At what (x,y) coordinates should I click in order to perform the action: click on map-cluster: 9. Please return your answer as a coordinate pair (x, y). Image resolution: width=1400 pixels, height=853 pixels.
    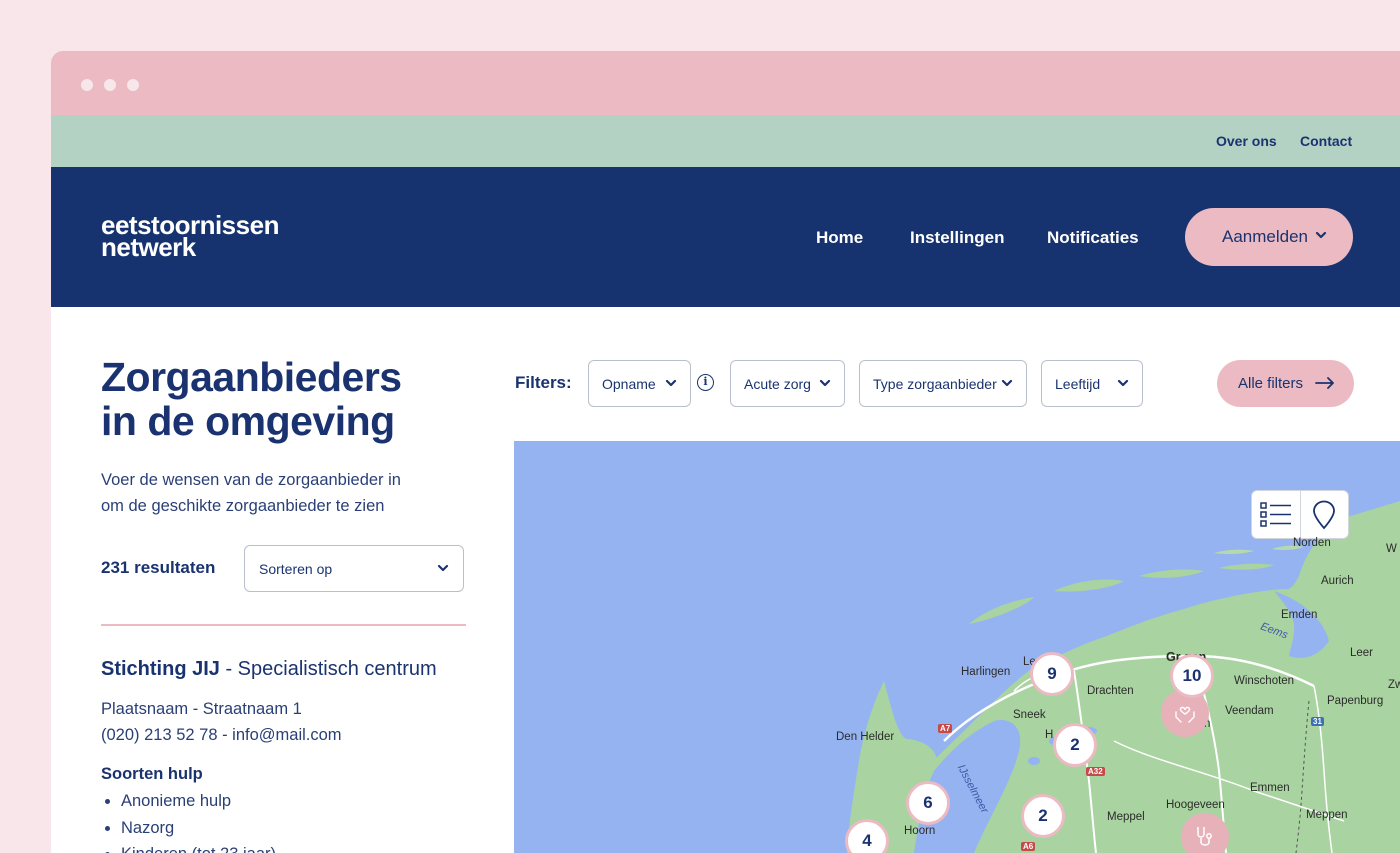
    Looking at the image, I should click on (1052, 674).